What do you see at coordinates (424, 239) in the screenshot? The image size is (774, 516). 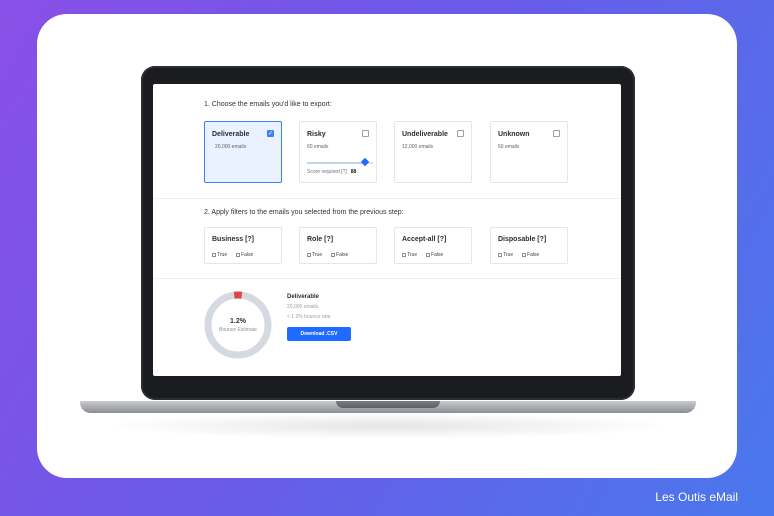 I see `filter-title: Accept-all [?]` at bounding box center [424, 239].